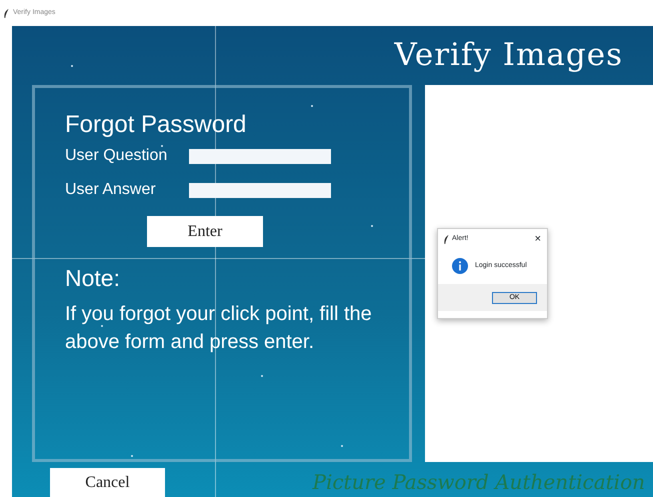 Image resolution: width=653 pixels, height=497 pixels. What do you see at coordinates (508, 56) in the screenshot?
I see `page-title: Verify Images` at bounding box center [508, 56].